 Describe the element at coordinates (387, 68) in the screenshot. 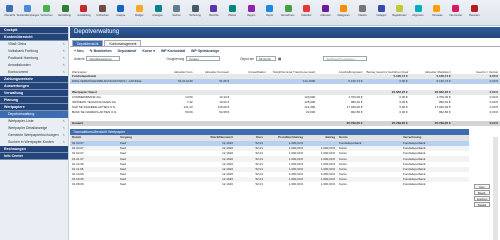

I see `column-header: Betrag Gewinn/ Gebühren Kauf` at that location.